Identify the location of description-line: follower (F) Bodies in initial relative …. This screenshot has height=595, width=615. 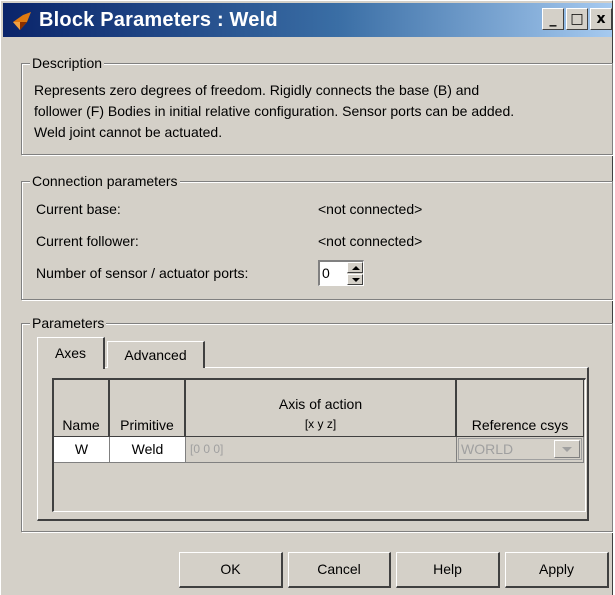
(274, 111).